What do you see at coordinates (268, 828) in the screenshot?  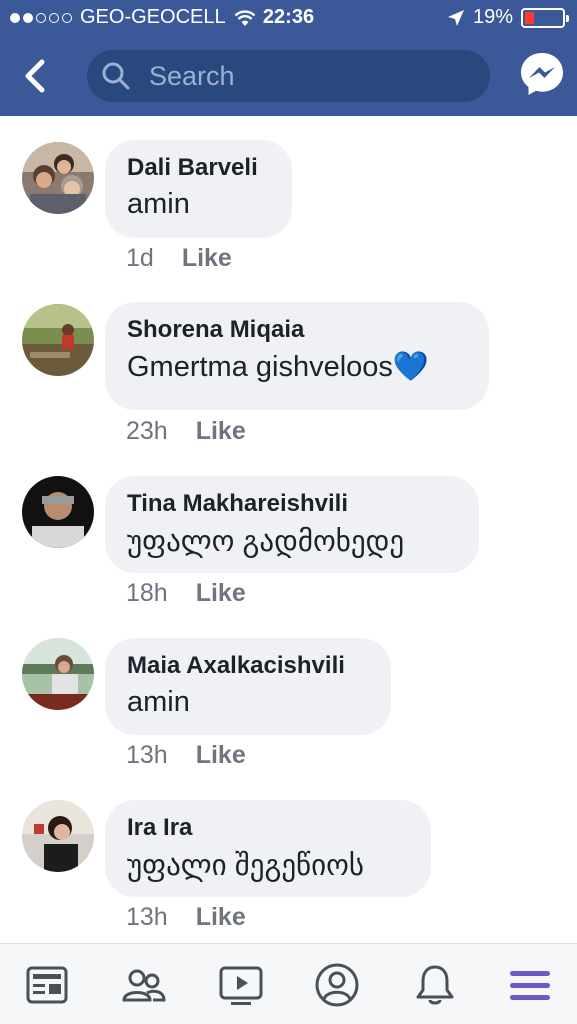 I see `comment-author: Ira Ira` at bounding box center [268, 828].